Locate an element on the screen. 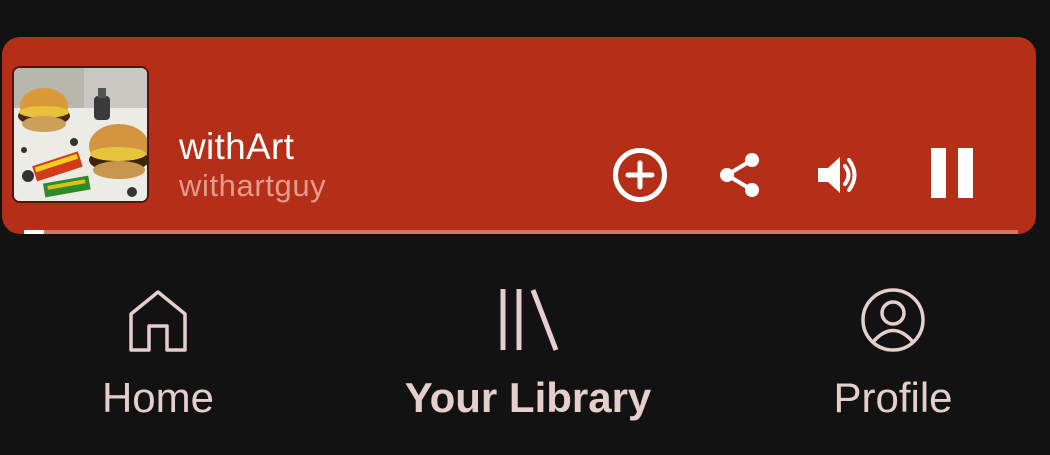  volume-button is located at coordinates (838, 175).